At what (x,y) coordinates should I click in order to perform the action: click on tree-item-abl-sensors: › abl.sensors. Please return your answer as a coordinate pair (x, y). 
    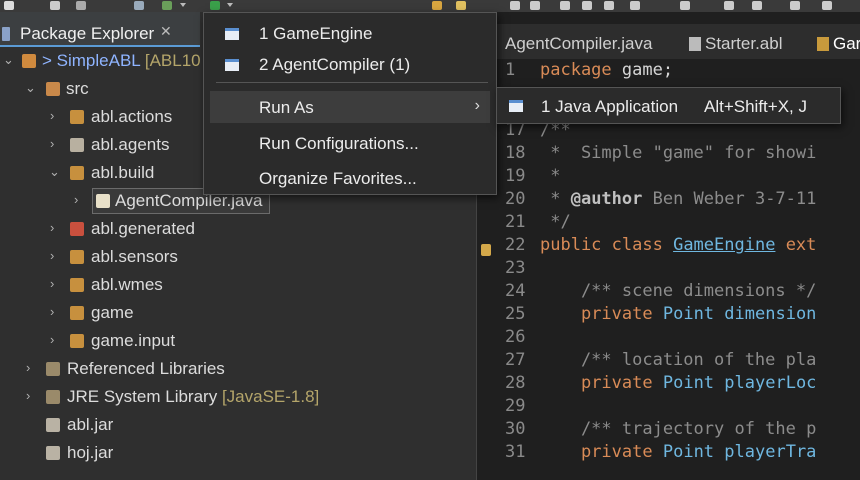
    Looking at the image, I should click on (238, 257).